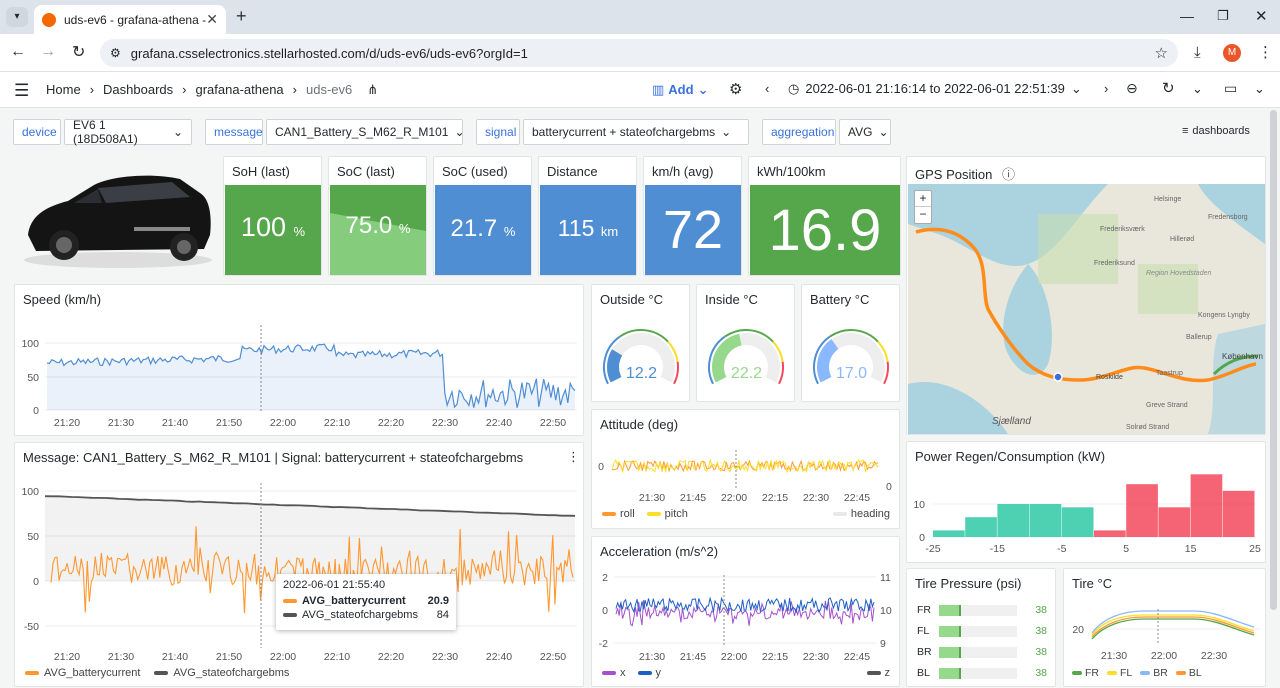  Describe the element at coordinates (372, 90) in the screenshot. I see `share-icon: ⋔` at that location.